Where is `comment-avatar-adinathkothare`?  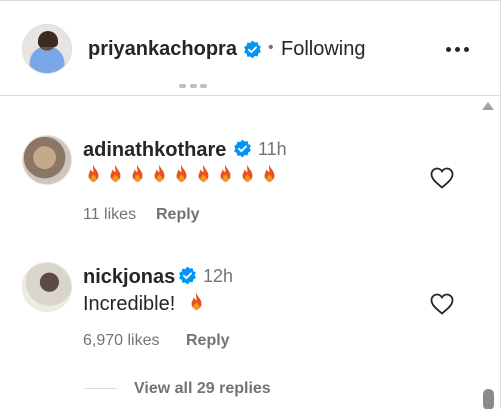
comment-avatar-adinathkothare is located at coordinates (47, 160).